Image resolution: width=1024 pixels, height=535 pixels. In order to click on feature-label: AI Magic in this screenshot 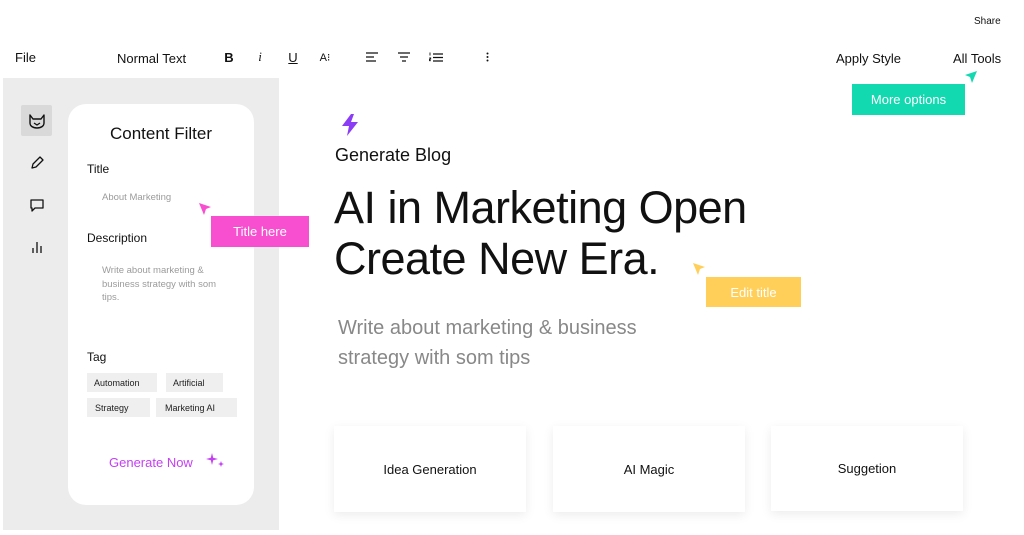, I will do `click(649, 469)`.